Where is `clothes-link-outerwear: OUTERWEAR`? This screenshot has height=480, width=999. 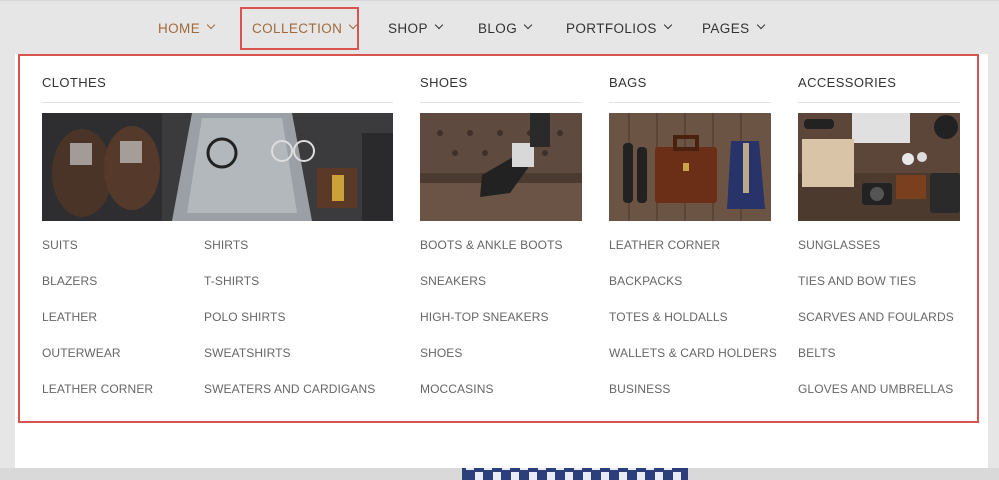
clothes-link-outerwear: OUTERWEAR is located at coordinates (81, 353).